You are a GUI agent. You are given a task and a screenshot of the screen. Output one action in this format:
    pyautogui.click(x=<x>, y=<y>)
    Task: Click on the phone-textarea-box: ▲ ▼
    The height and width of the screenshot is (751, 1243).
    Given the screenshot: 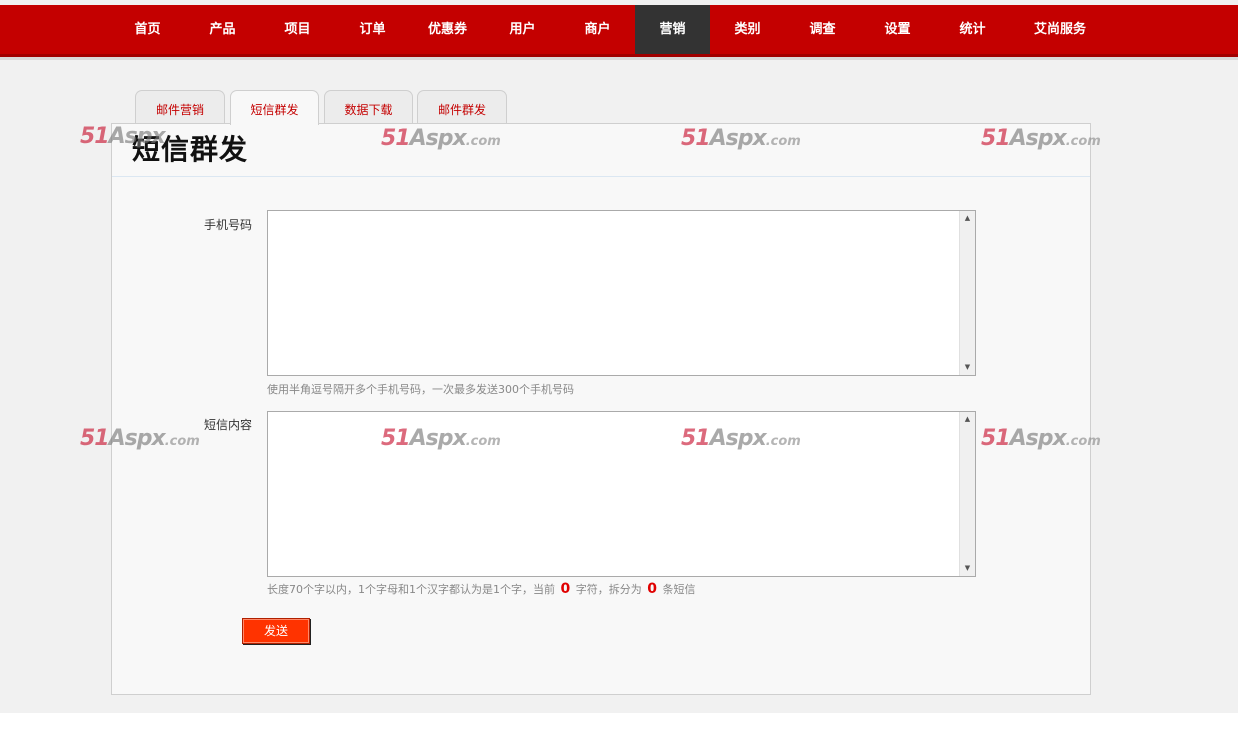 What is the action you would take?
    pyautogui.click(x=621, y=293)
    